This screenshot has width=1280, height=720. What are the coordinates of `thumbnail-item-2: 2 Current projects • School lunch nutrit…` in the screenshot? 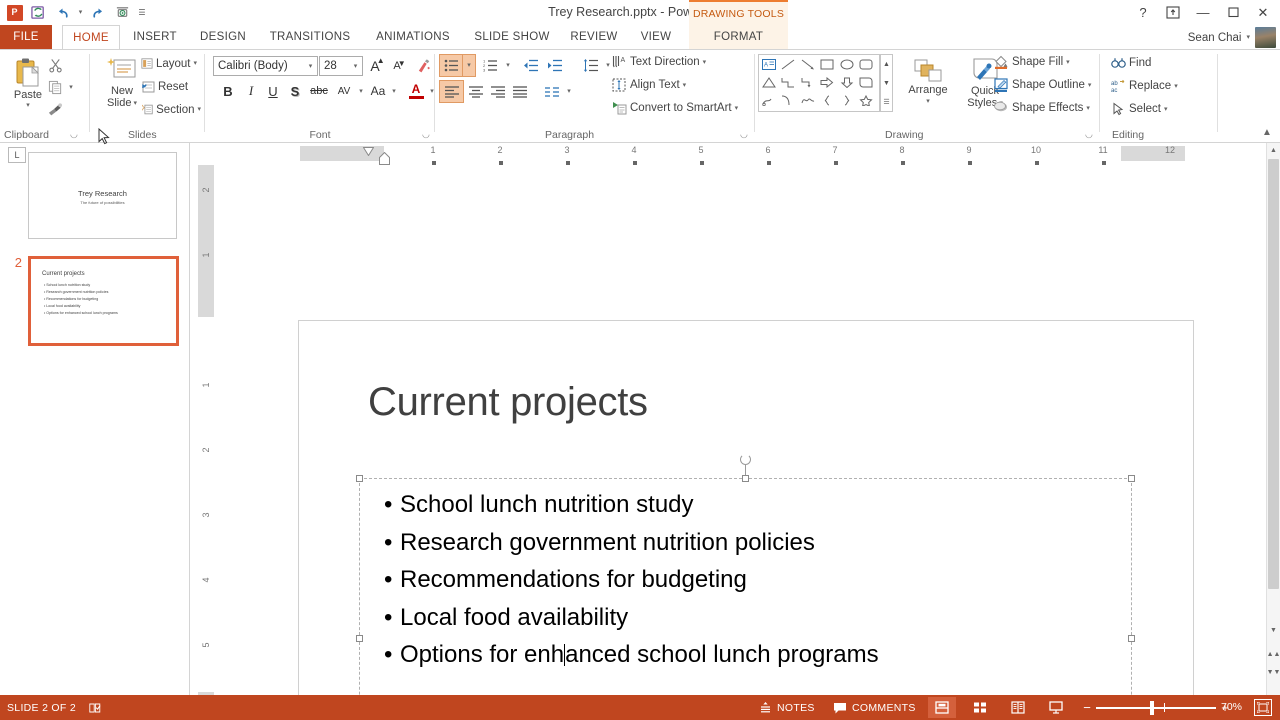 It's located at (89, 301).